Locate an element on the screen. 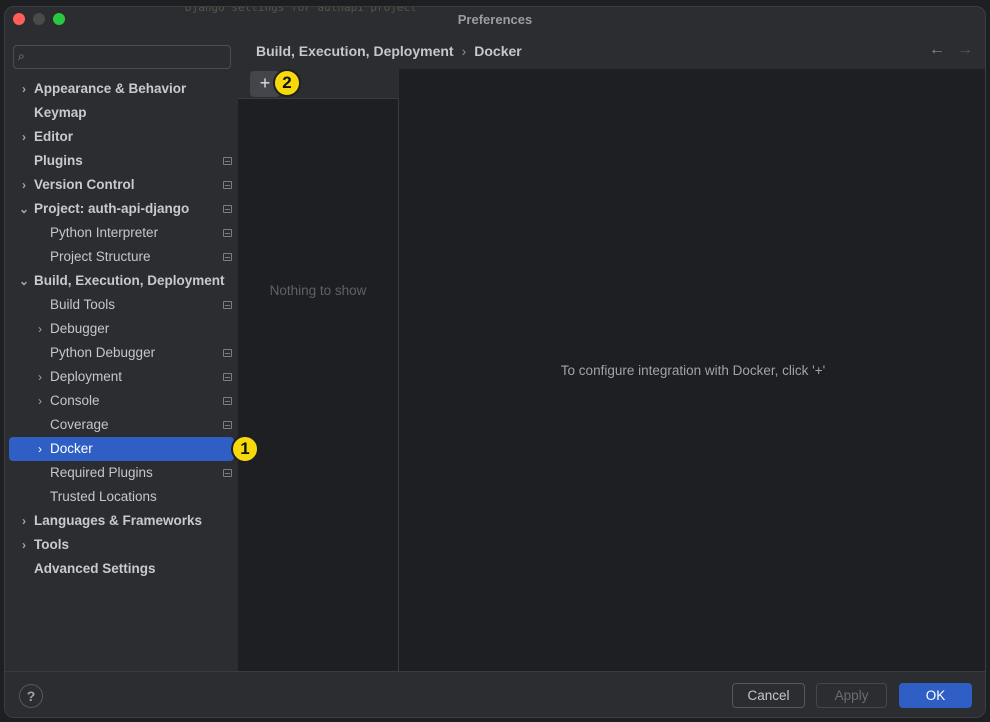 This screenshot has height=722, width=990. sidebar-item-label: Build Tools is located at coordinates (83, 304).